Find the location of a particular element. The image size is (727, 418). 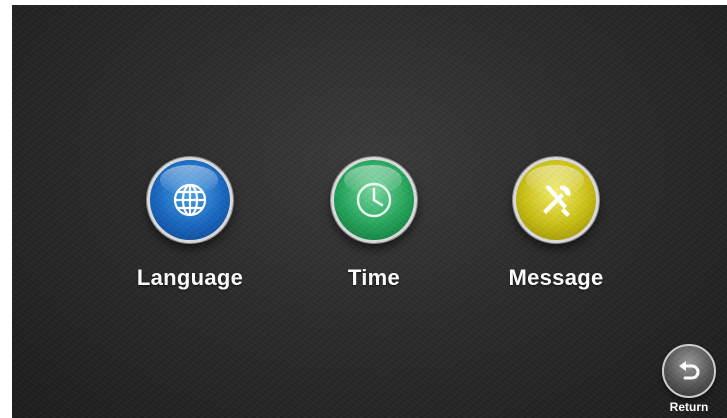

language-button is located at coordinates (190, 200).